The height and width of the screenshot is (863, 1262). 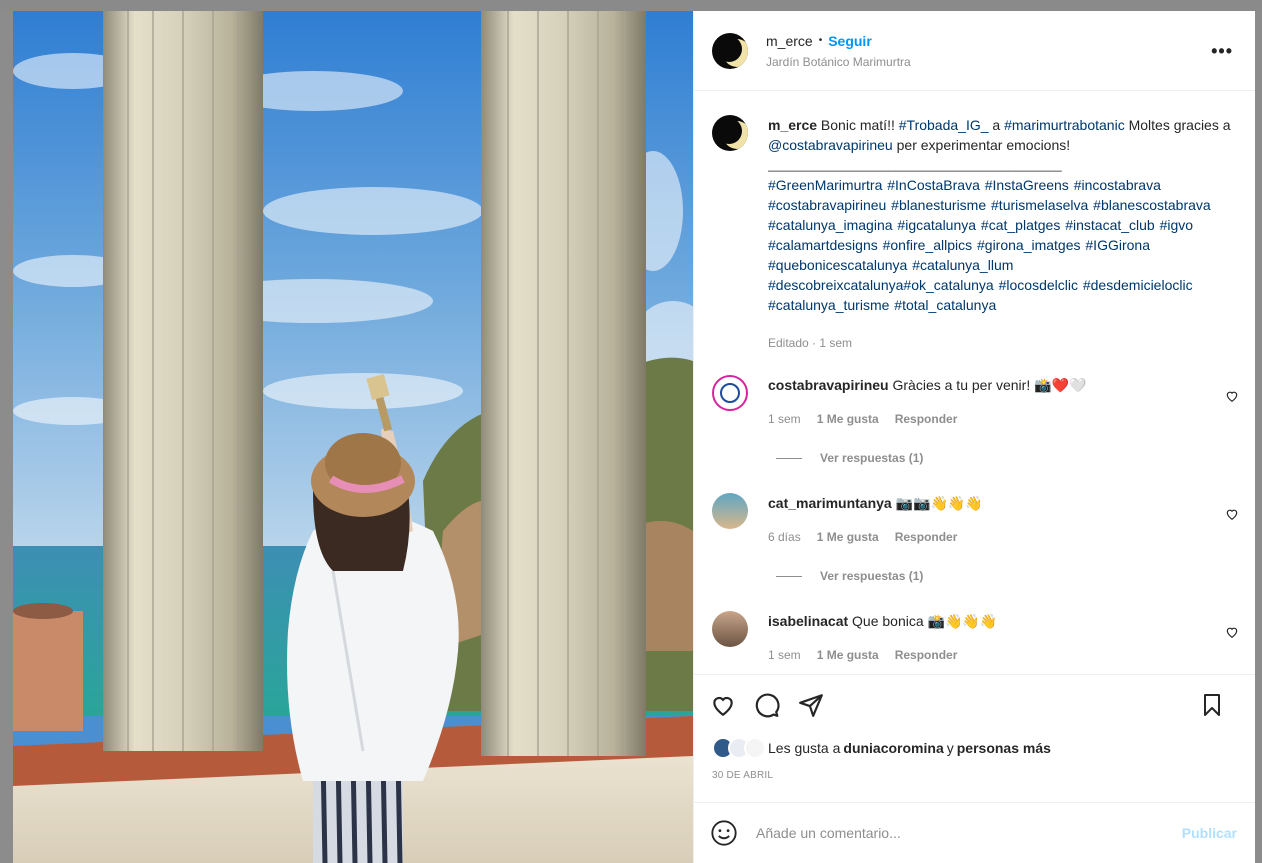 I want to click on comment-icon, so click(x=767, y=705).